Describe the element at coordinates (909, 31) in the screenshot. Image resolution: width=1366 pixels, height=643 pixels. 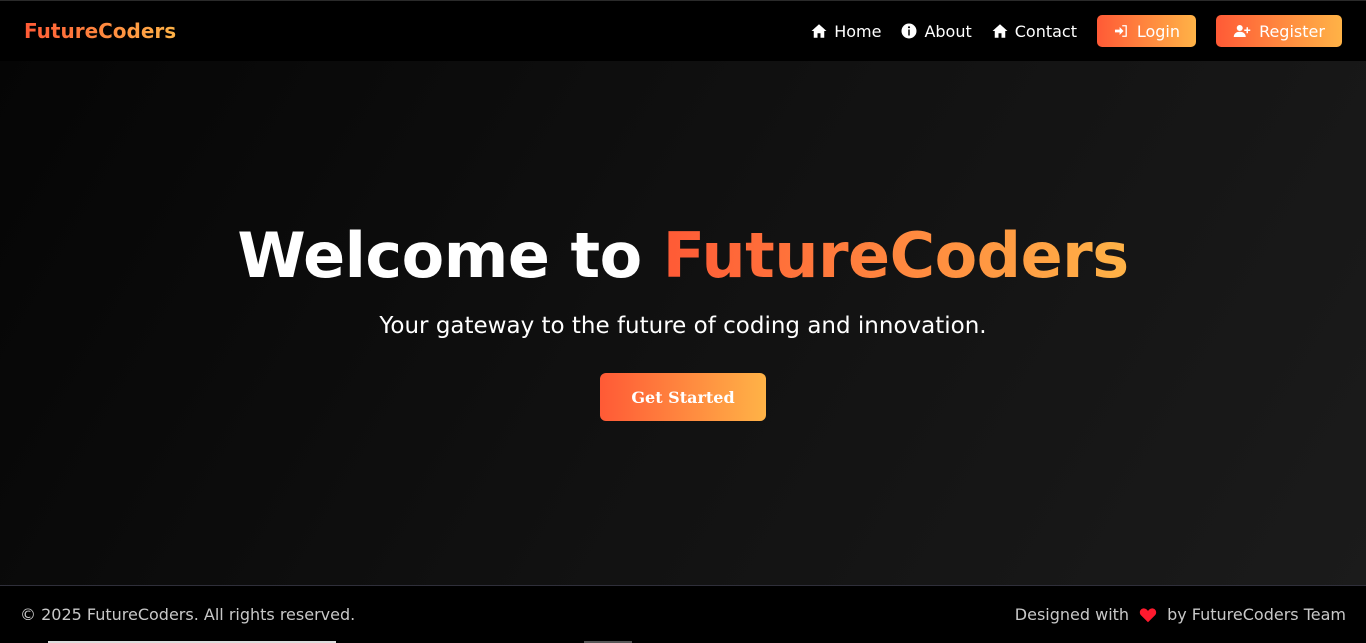
I see `info-icon` at that location.